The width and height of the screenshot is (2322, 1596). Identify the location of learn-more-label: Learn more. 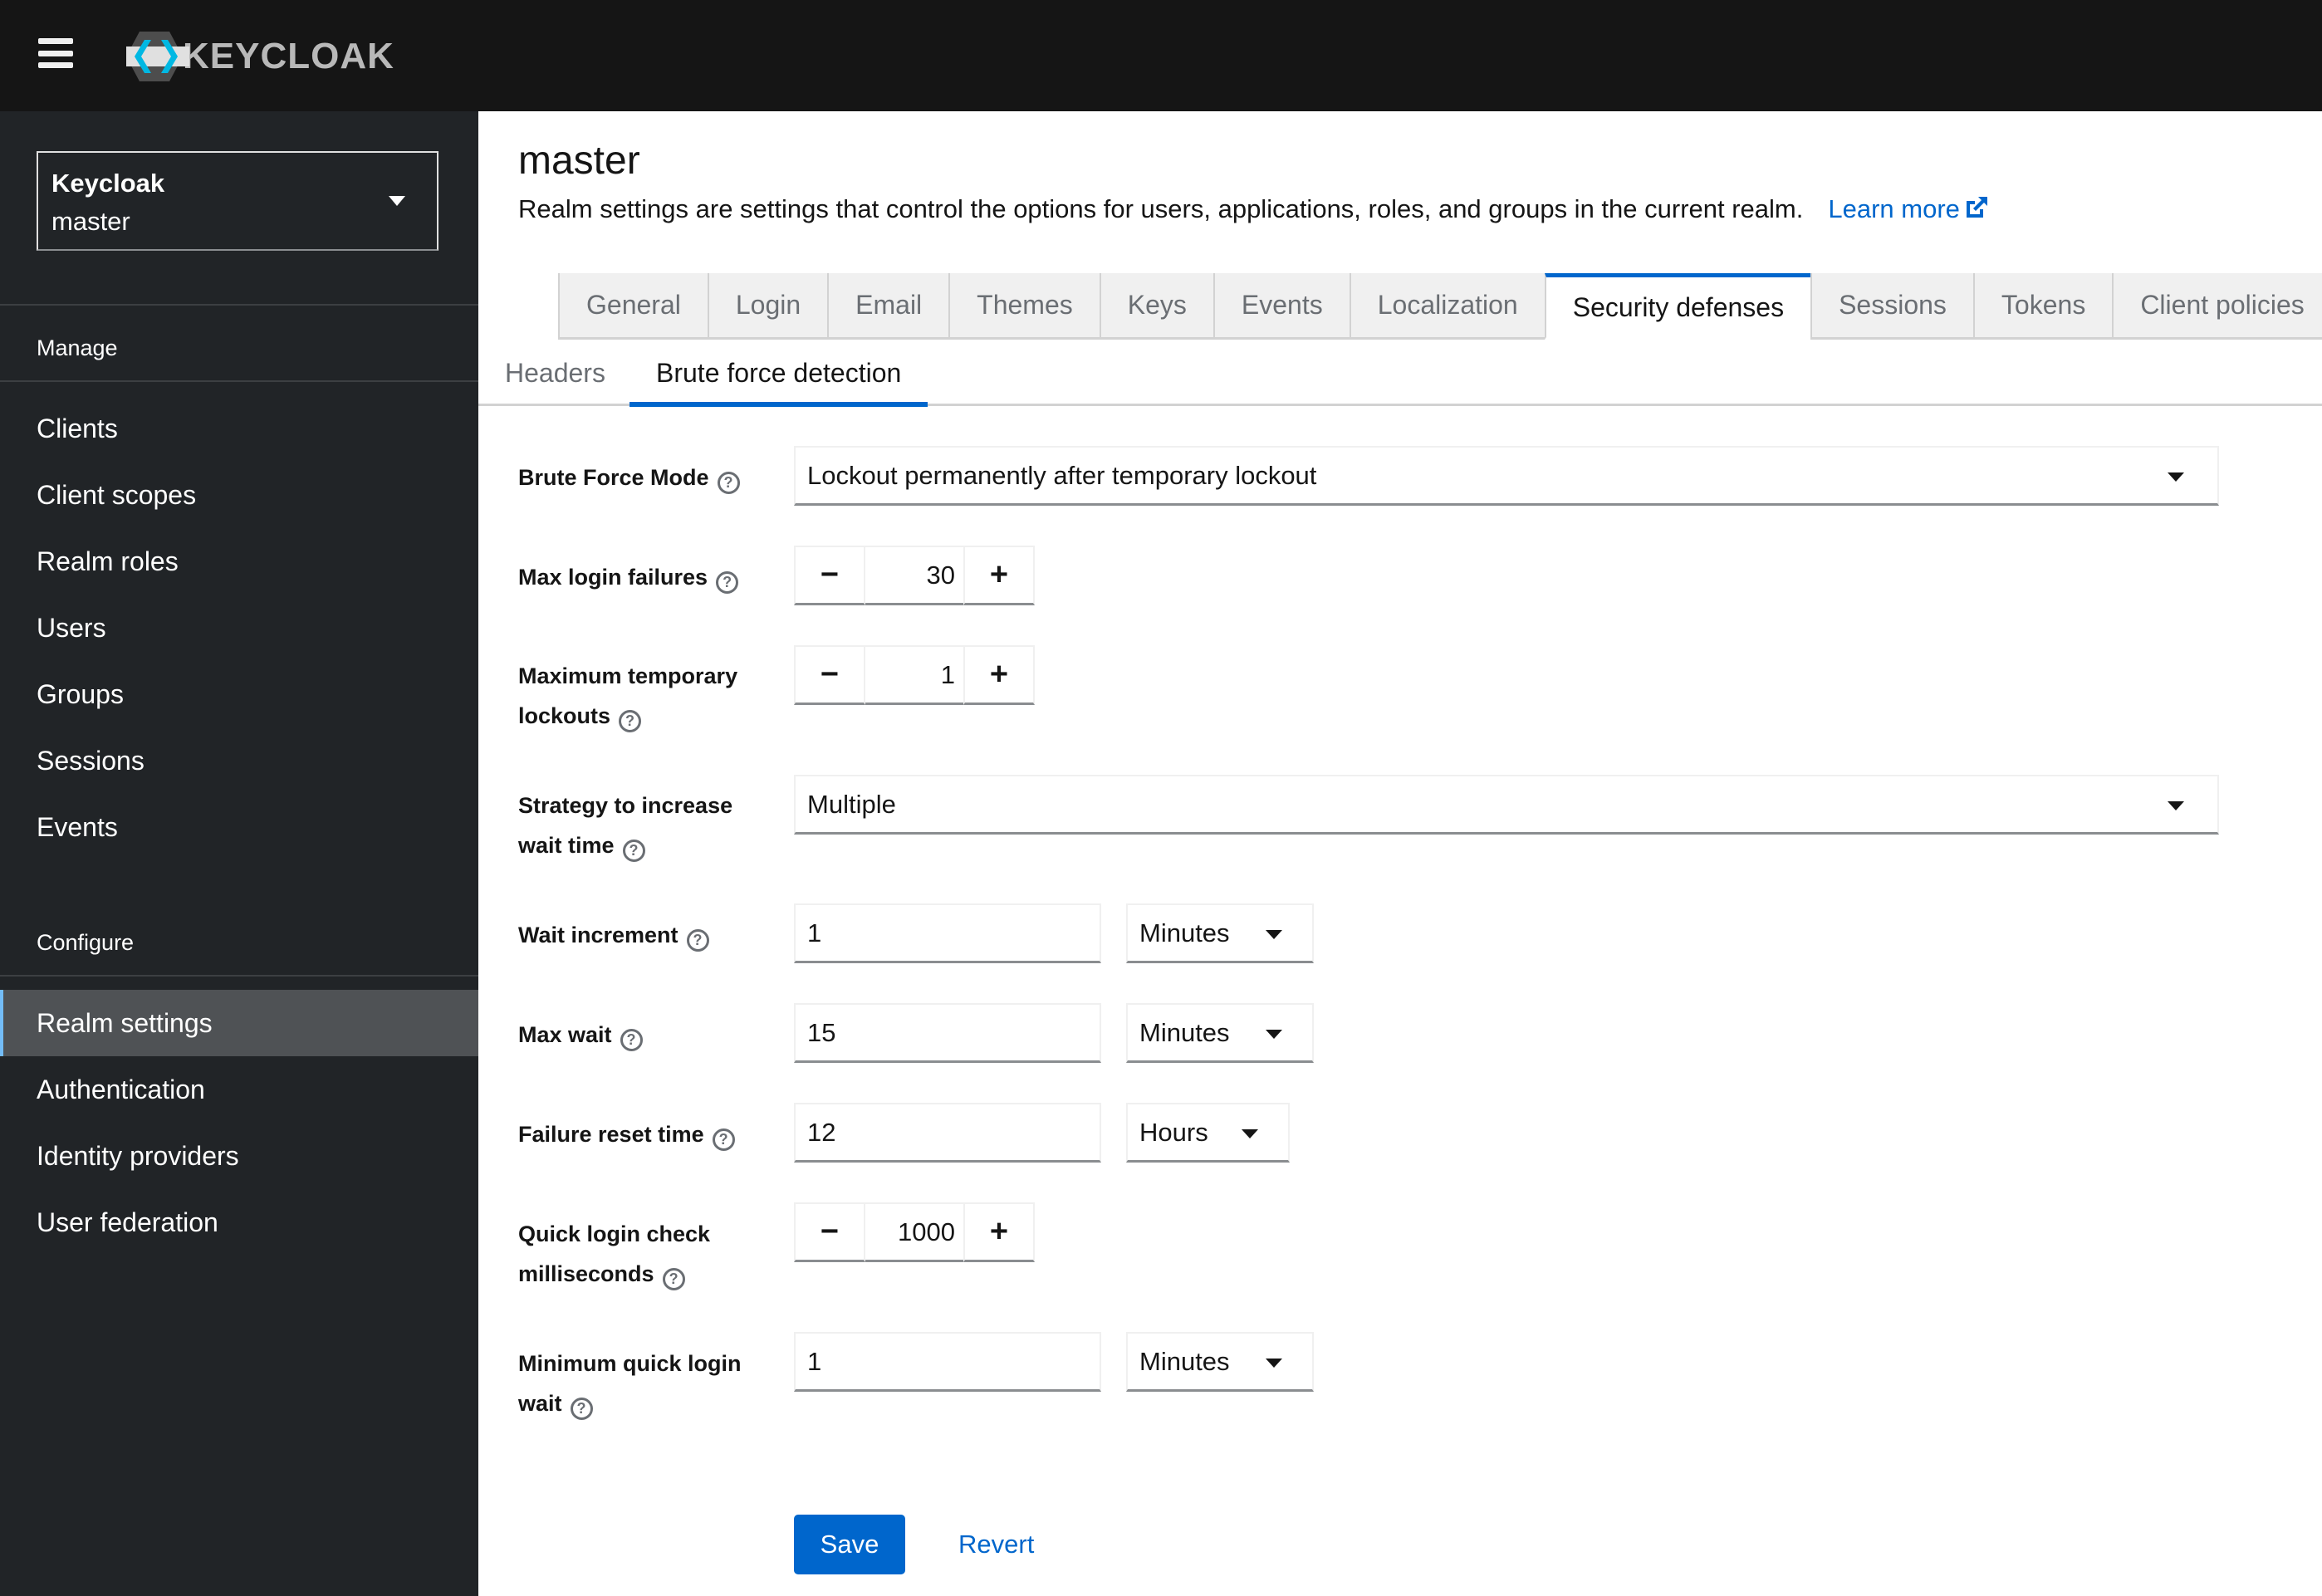
(1894, 208).